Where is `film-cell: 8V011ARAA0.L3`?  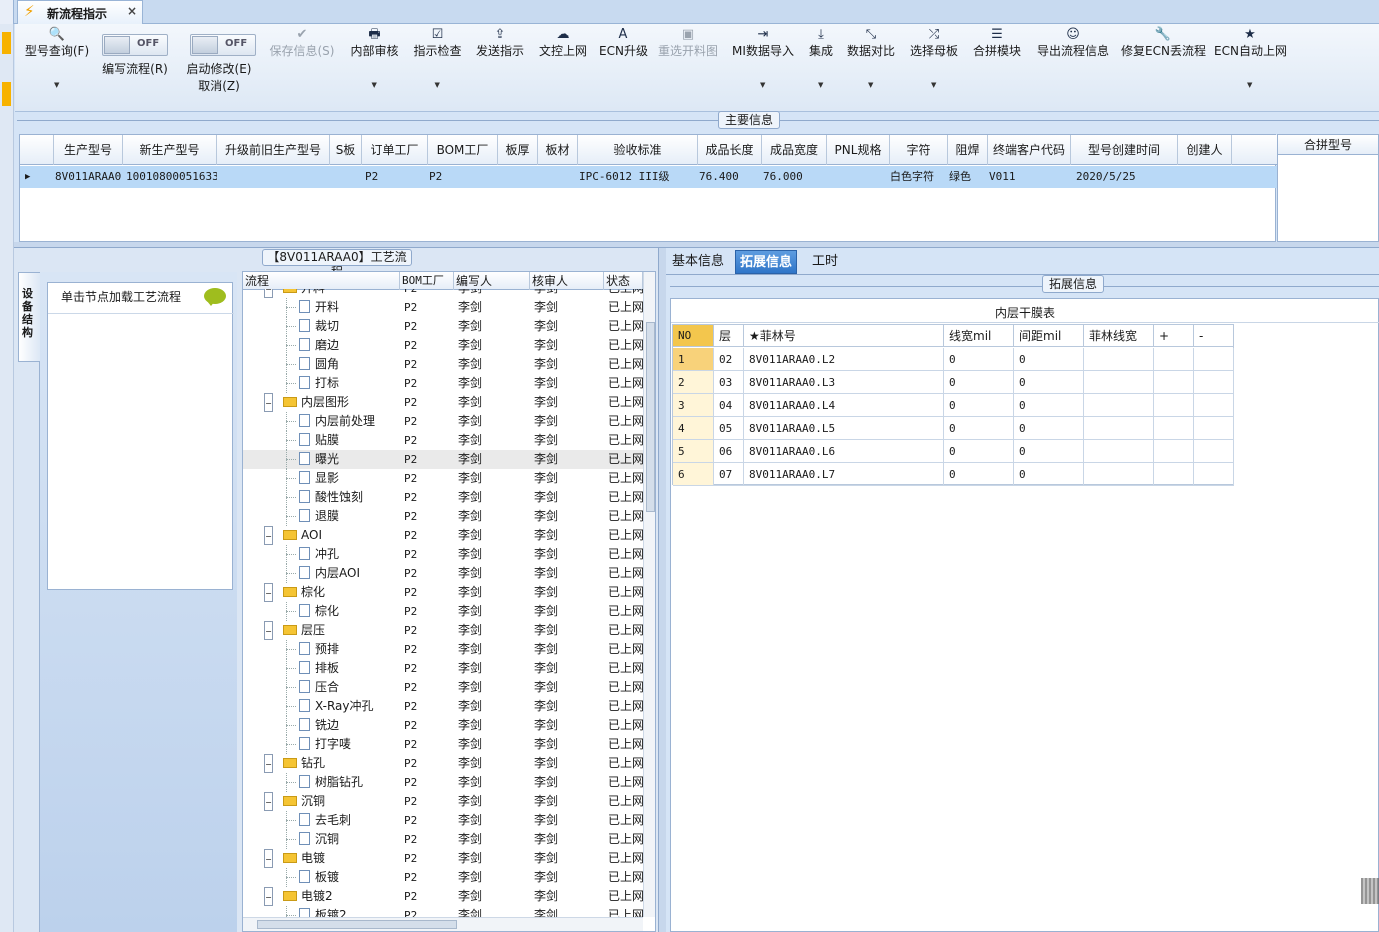 film-cell: 8V011ARAA0.L3 is located at coordinates (844, 382).